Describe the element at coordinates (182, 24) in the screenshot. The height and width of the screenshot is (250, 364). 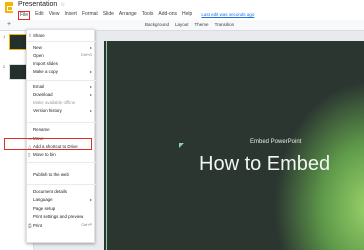
I see `layout-button: Layout` at that location.